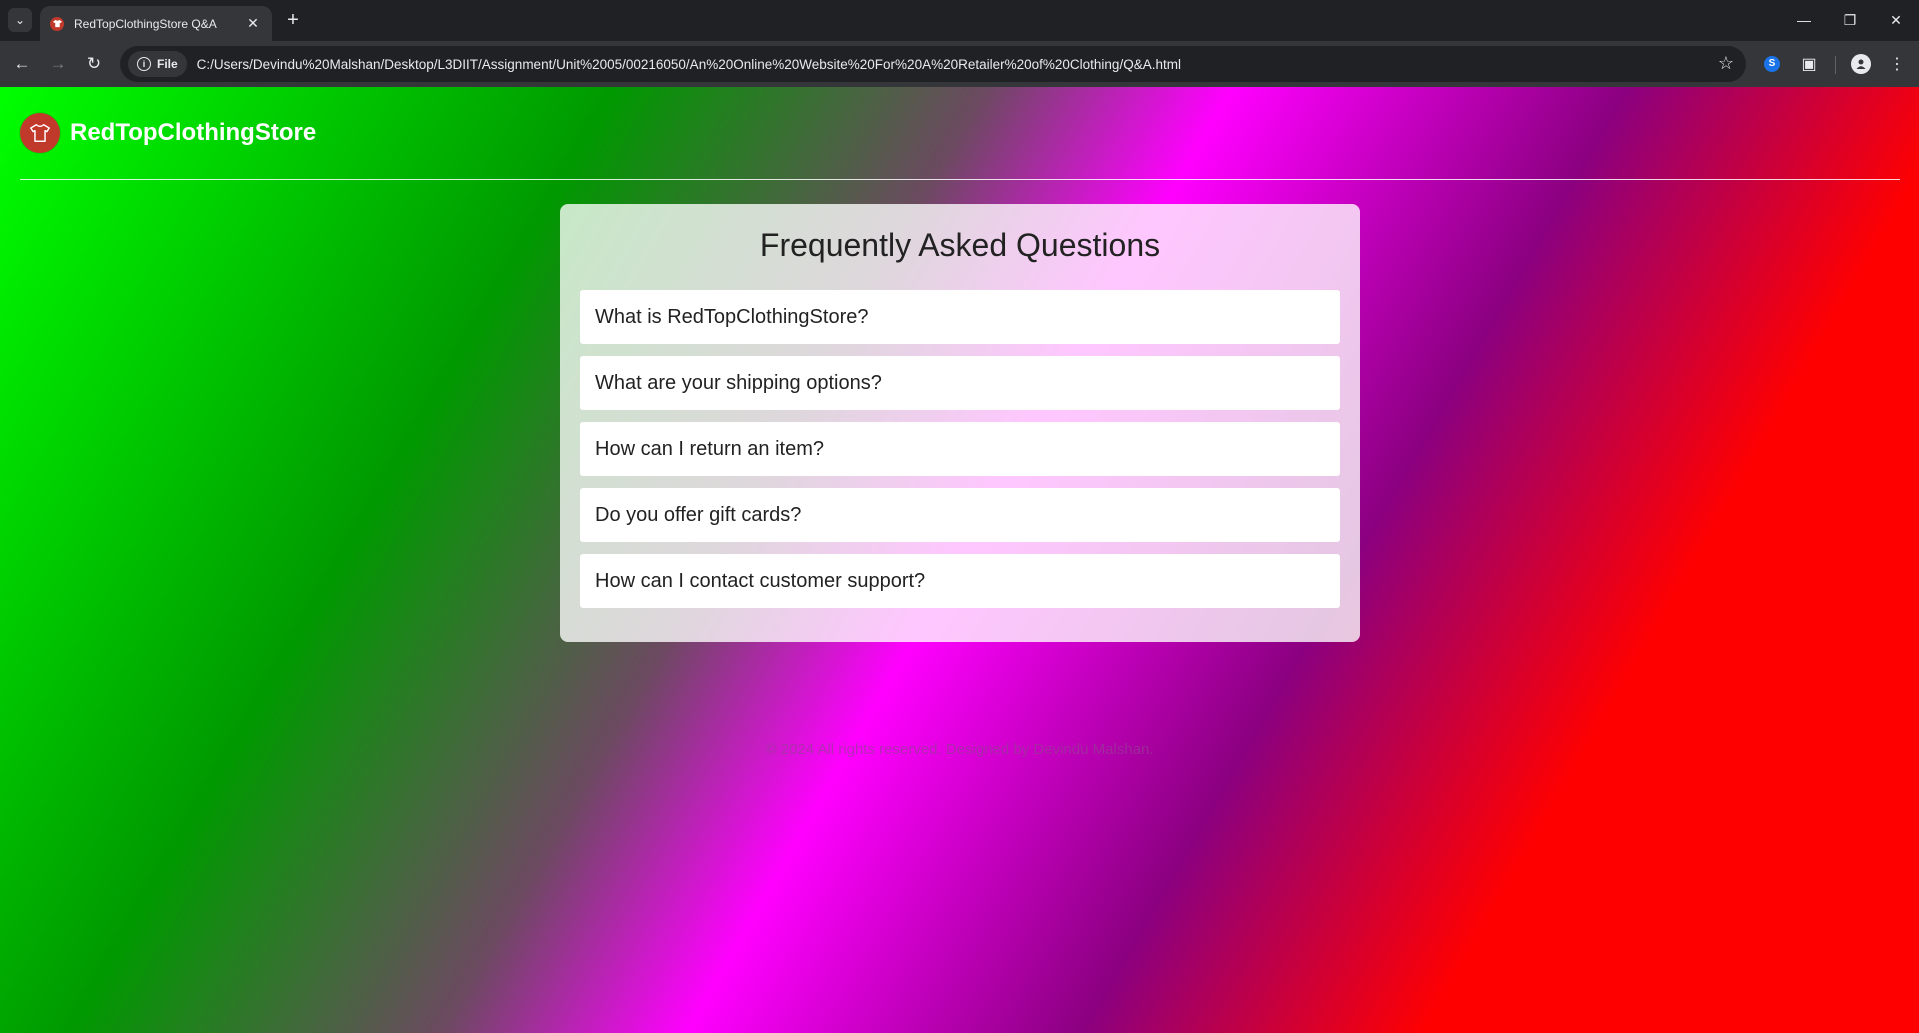 This screenshot has width=1919, height=1033. I want to click on faq-question: How can I contact customer support?, so click(960, 581).